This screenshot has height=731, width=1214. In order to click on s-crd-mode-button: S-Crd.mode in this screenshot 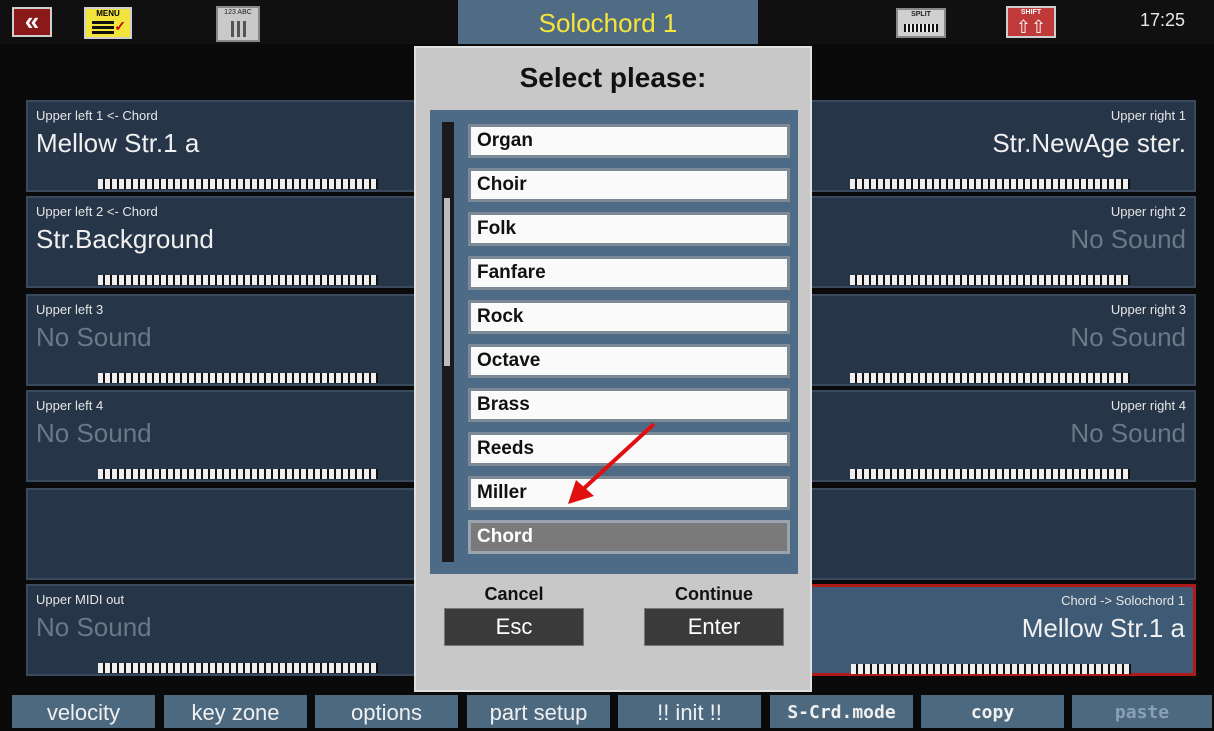, I will do `click(841, 711)`.